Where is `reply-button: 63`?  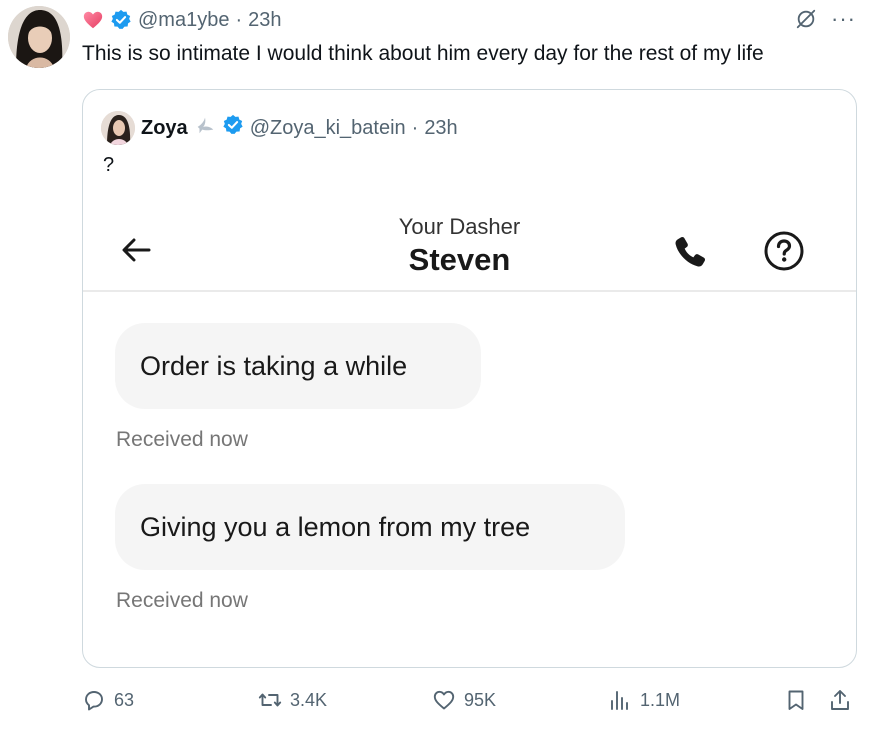
reply-button: 63 is located at coordinates (108, 700).